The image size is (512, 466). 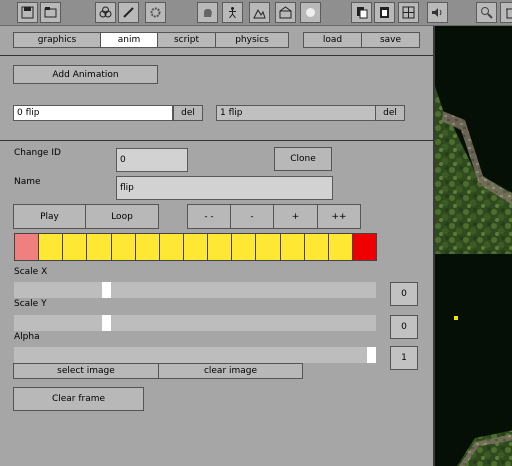 I want to click on scale-x-label: Scale X, so click(x=31, y=272).